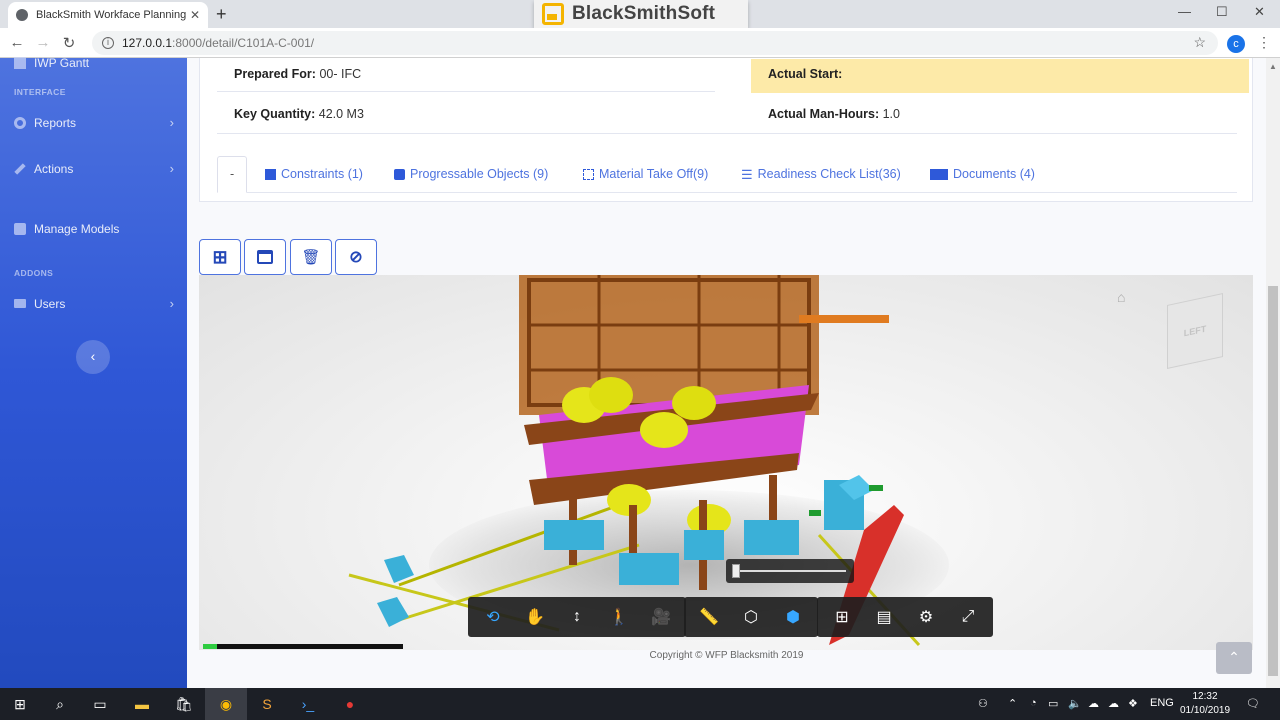 This screenshot has height=720, width=1280. I want to click on dropbox-icon: ❖, so click(1133, 703).